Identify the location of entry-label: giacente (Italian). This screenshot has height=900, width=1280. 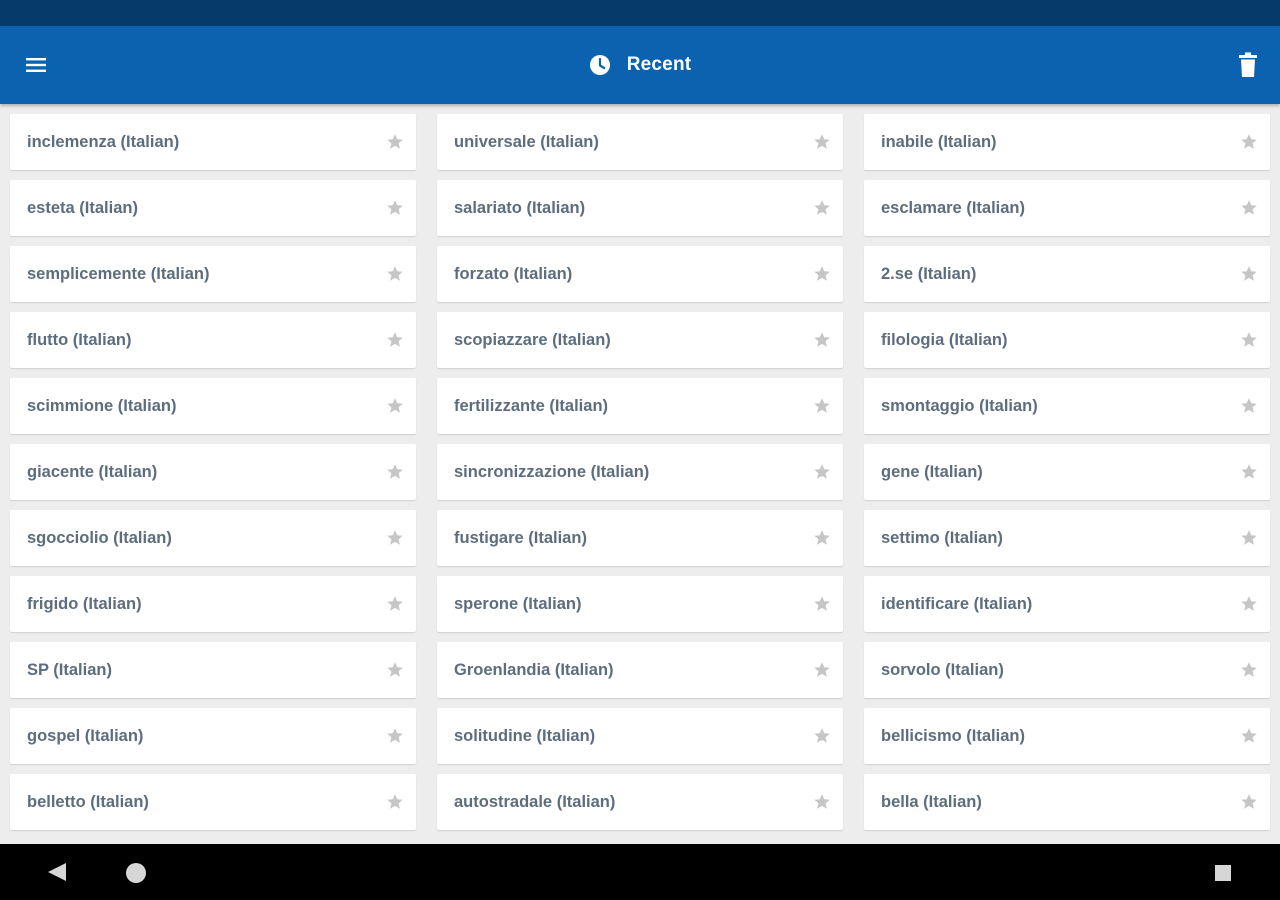
(92, 471).